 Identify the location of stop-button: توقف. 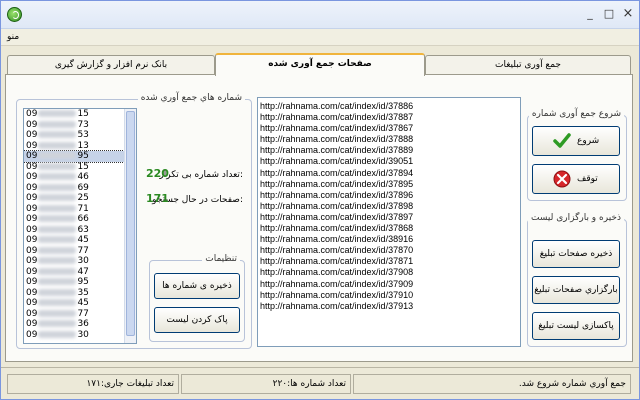
(576, 179).